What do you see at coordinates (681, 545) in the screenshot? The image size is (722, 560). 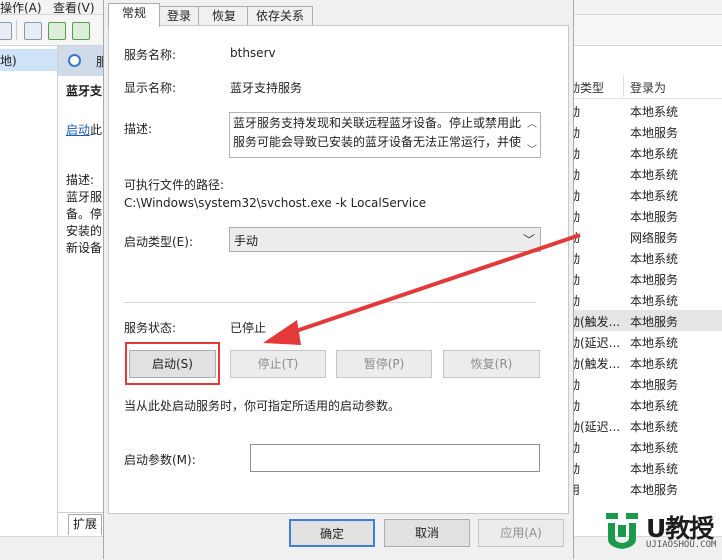 I see `brand-url: UJIAOSHOU.COM` at bounding box center [681, 545].